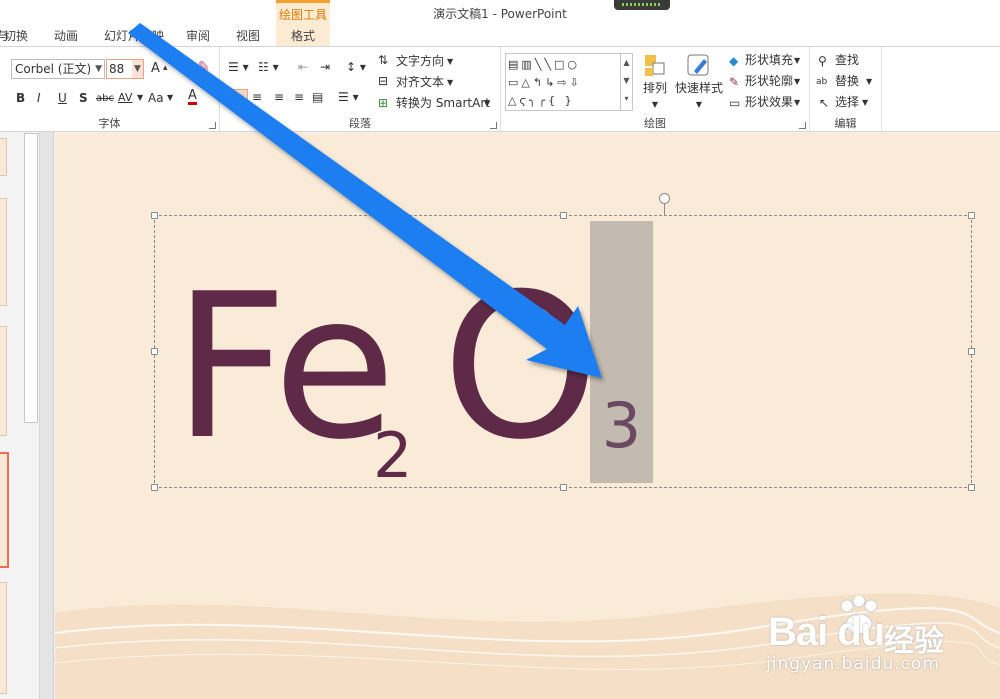  Describe the element at coordinates (105, 99) in the screenshot. I see `strikethrough-button: abc` at that location.